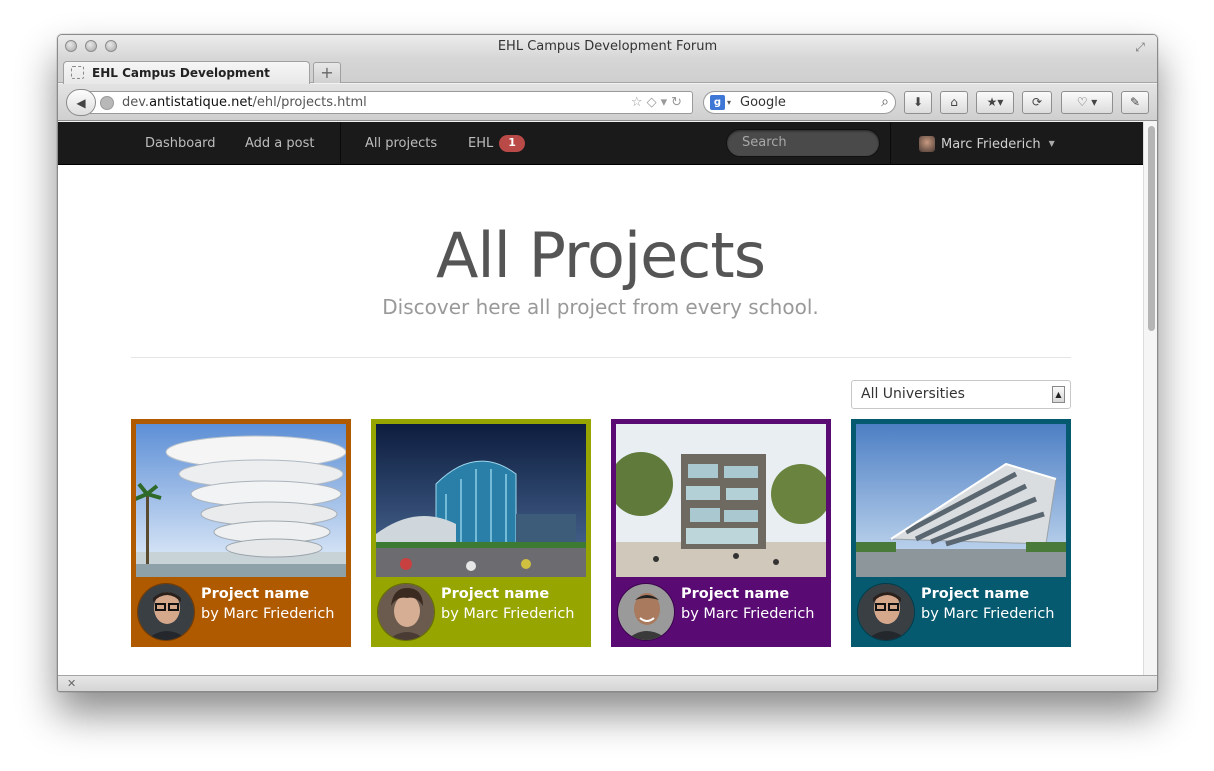 The image size is (1214, 771). Describe the element at coordinates (201, 102) in the screenshot. I see `url-host: antistatique.net` at that location.